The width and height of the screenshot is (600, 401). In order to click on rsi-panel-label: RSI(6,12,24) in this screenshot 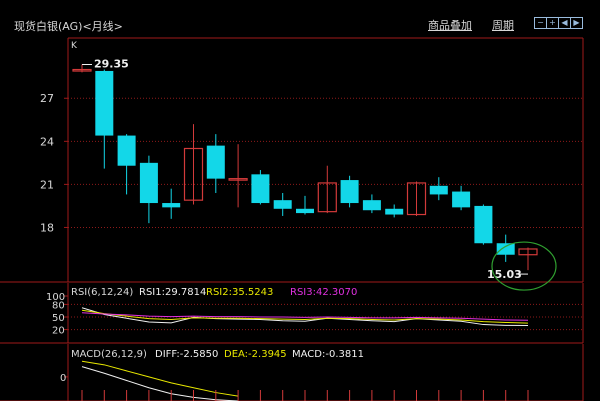, I will do `click(102, 292)`.